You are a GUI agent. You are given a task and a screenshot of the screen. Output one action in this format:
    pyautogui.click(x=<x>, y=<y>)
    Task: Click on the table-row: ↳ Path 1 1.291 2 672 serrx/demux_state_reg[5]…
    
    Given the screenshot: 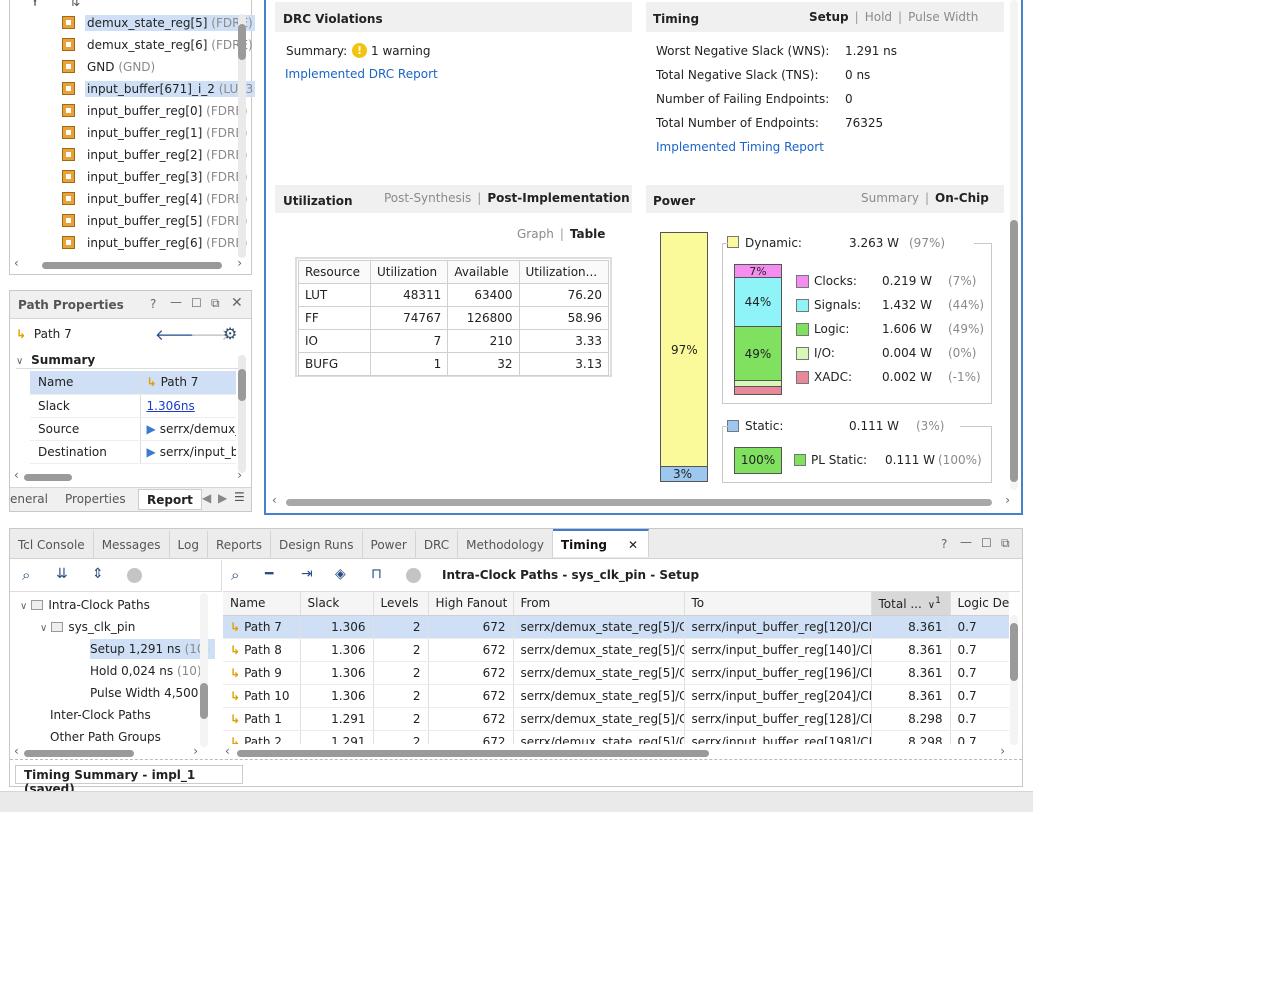 What is the action you would take?
    pyautogui.click(x=616, y=719)
    